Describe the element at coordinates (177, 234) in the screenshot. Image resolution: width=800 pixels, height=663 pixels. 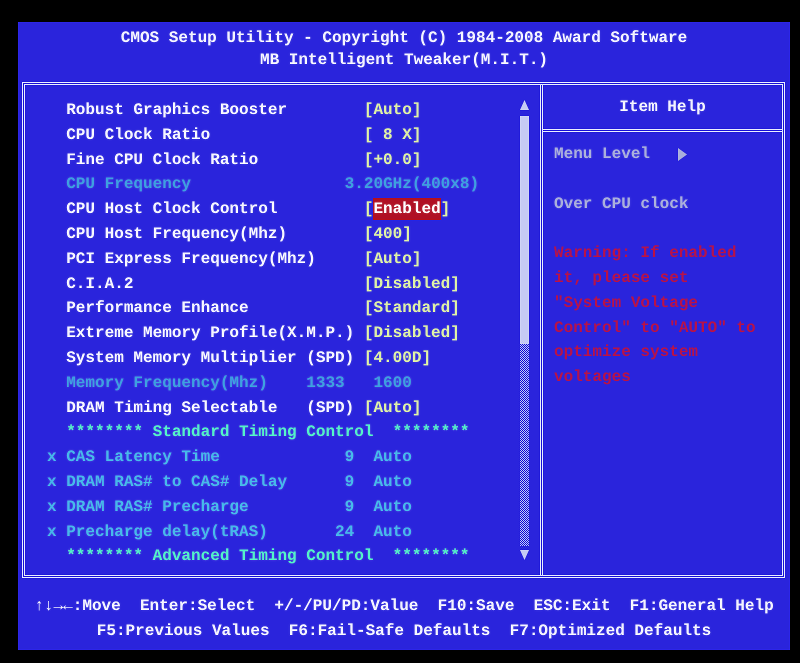
I see `setting-label: CPU Host Frequency(Mhz)` at that location.